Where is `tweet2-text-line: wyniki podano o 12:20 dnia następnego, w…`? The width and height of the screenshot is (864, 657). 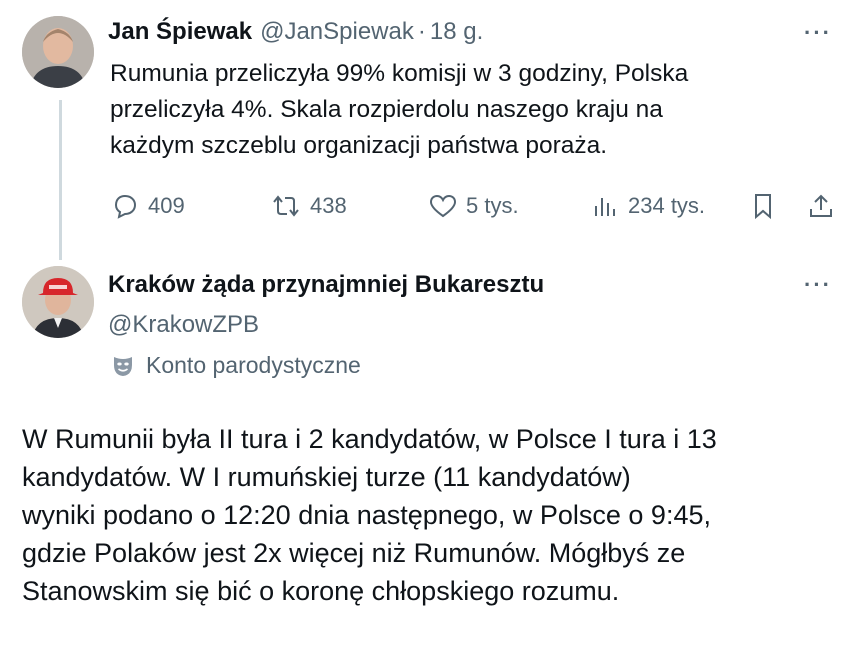 tweet2-text-line: wyniki podano o 12:20 dnia następnego, w… is located at coordinates (366, 515).